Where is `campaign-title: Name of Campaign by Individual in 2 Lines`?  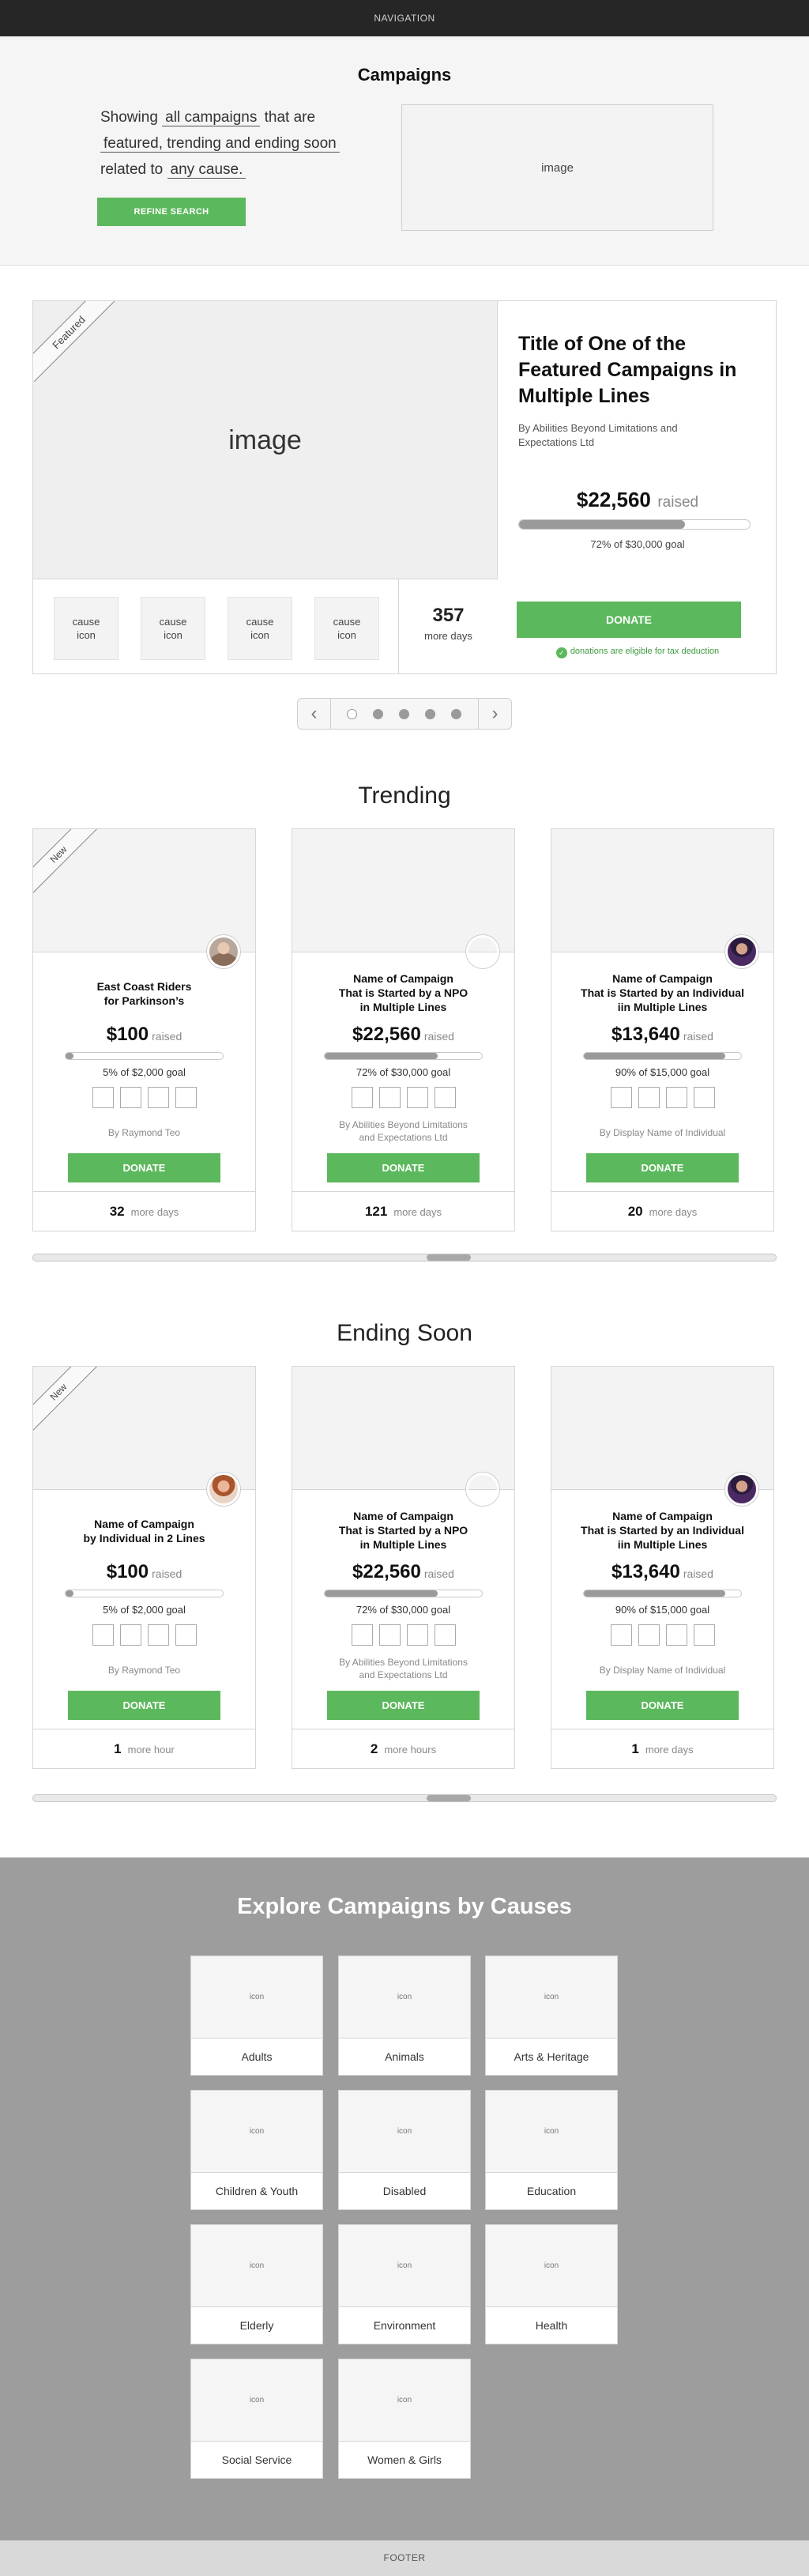
campaign-title: Name of Campaign by Individual in 2 Lines is located at coordinates (144, 1531).